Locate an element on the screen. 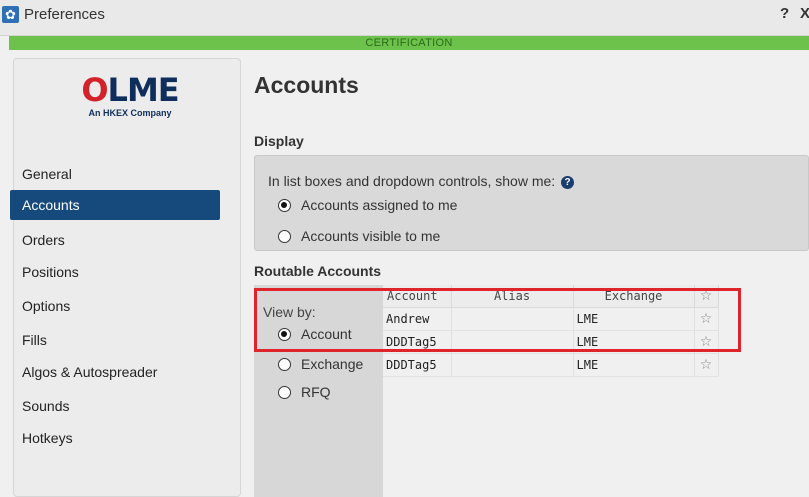 The image size is (809, 497). column-header-alias: Alias is located at coordinates (512, 296).